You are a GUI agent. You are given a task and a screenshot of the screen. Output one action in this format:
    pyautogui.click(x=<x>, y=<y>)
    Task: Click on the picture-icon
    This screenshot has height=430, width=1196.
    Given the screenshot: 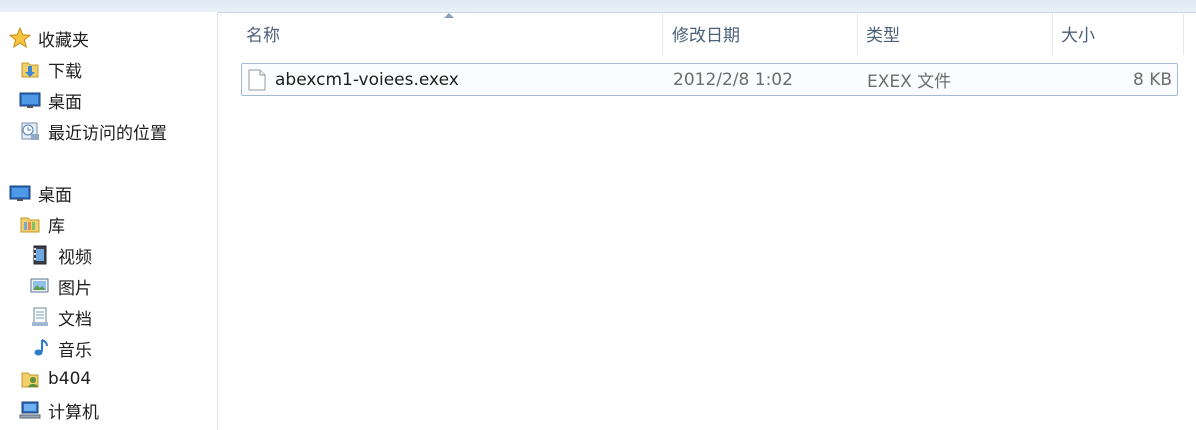 What is the action you would take?
    pyautogui.click(x=40, y=286)
    